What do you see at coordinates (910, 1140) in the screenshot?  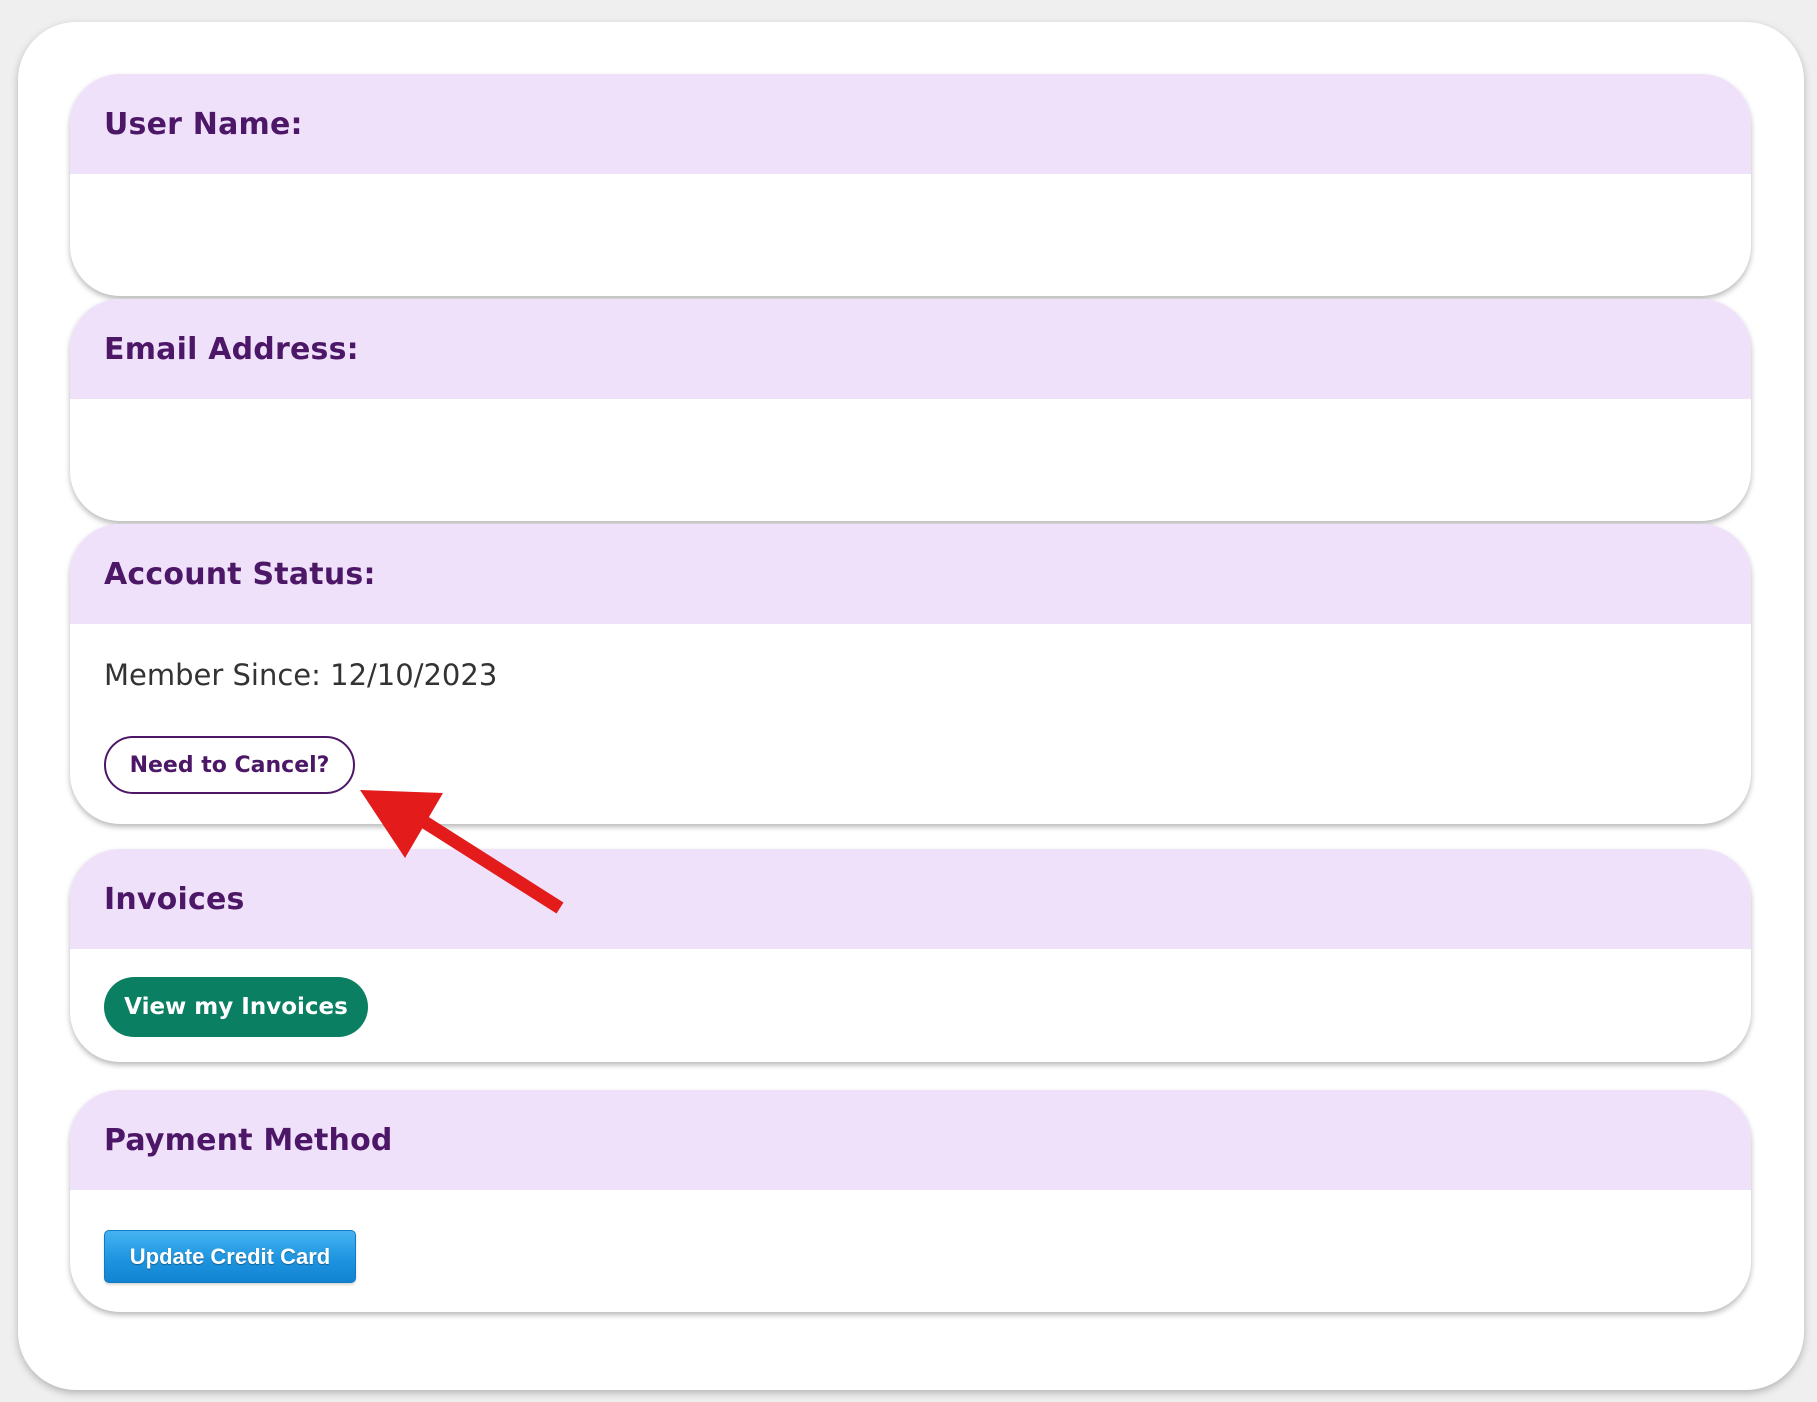 I see `payment-method-header: Payment Method` at bounding box center [910, 1140].